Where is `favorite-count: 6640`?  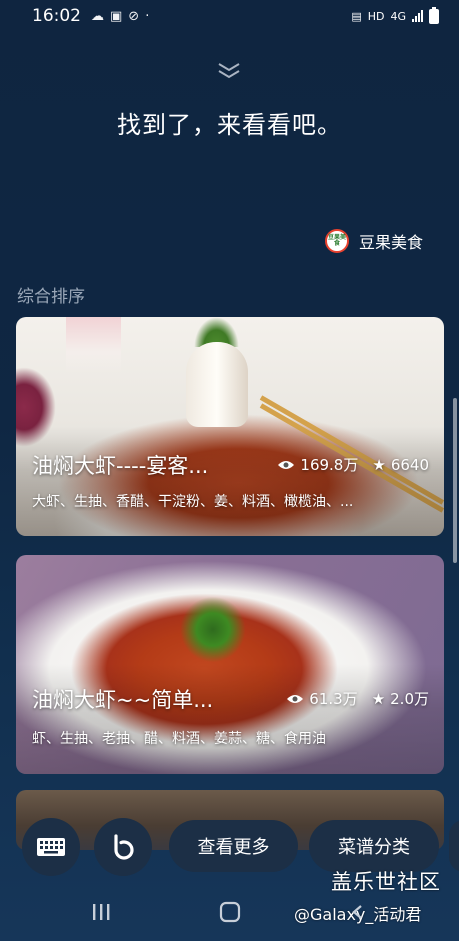 favorite-count: 6640 is located at coordinates (409, 464).